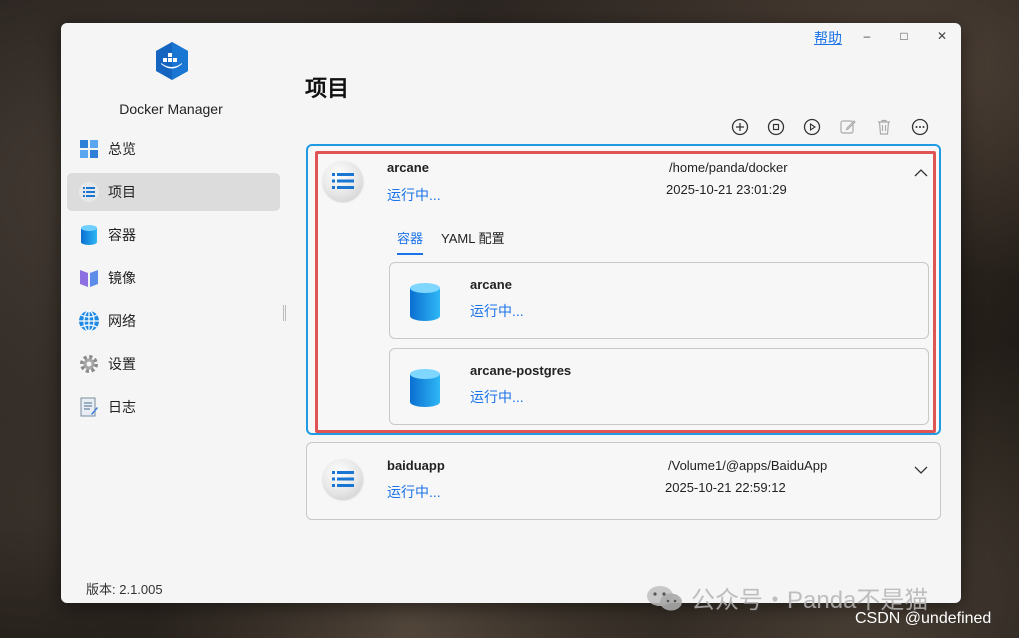 This screenshot has height=638, width=1019. What do you see at coordinates (89, 278) in the screenshot?
I see `image-icon` at bounding box center [89, 278].